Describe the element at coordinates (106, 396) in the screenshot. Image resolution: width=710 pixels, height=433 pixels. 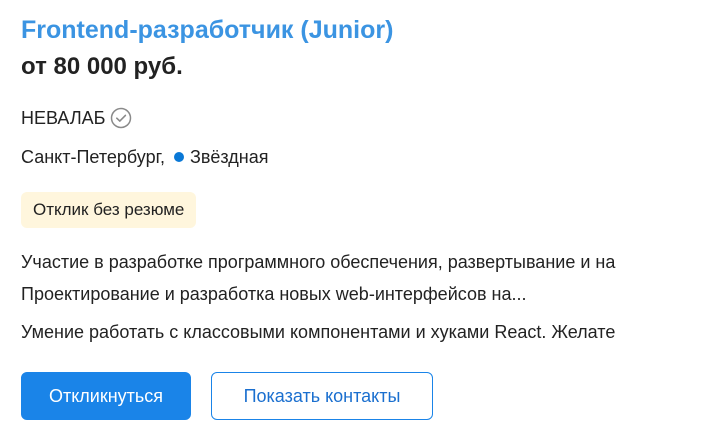
I see `respond-button: Откликнуться` at that location.